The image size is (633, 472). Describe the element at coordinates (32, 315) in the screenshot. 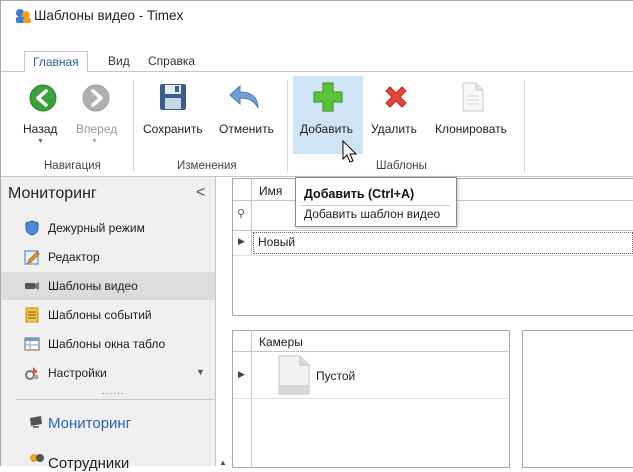

I see `events-icon` at that location.